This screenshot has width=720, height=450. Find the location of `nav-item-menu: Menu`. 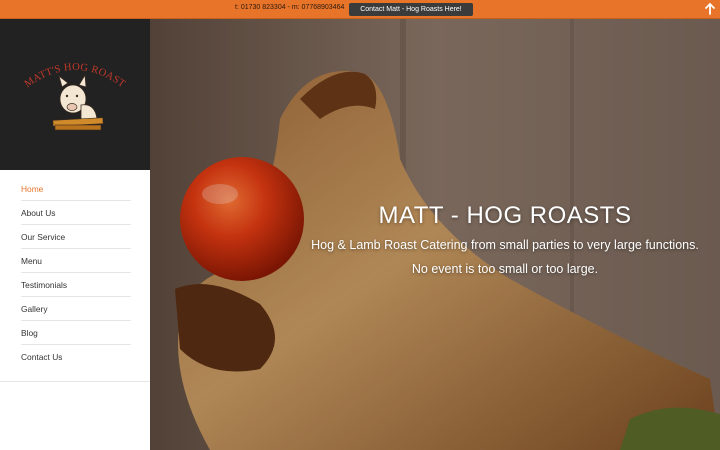

nav-item-menu: Menu is located at coordinates (76, 261).